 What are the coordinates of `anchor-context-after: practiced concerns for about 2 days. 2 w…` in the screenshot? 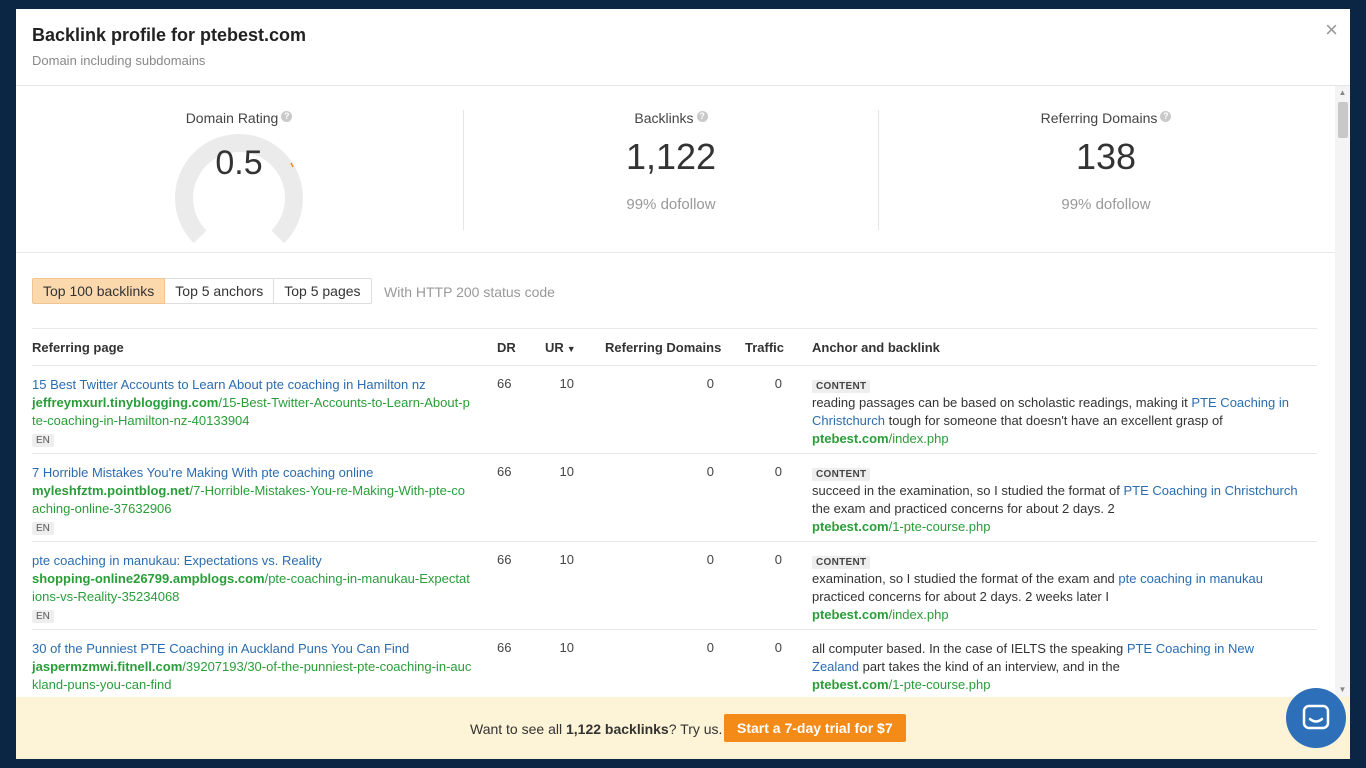 It's located at (960, 596).